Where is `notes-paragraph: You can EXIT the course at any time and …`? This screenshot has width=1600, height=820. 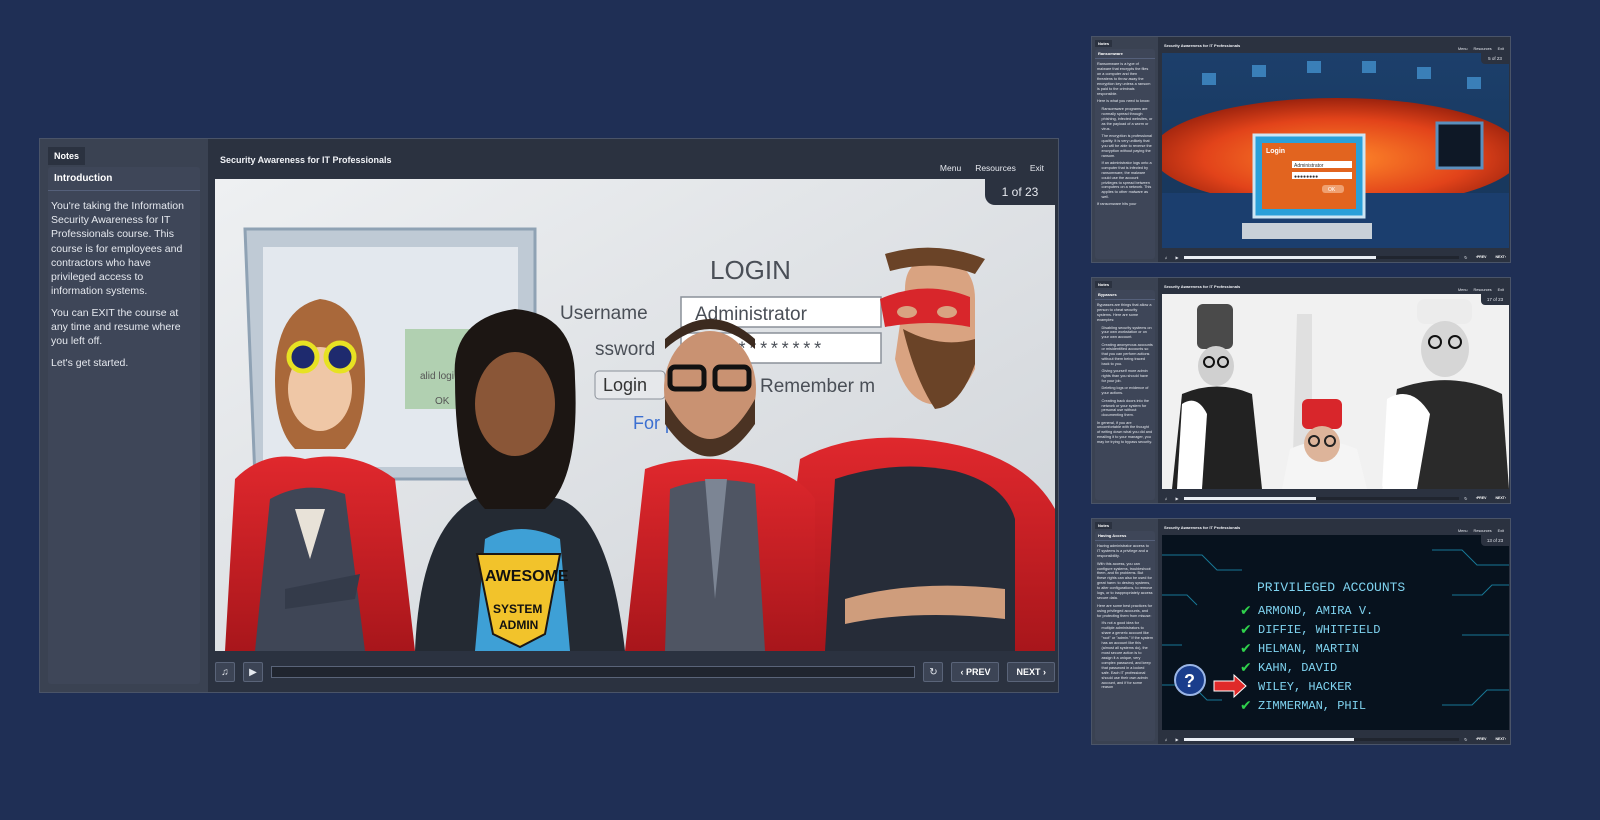 notes-paragraph: You can EXIT the course at any time and … is located at coordinates (116, 327).